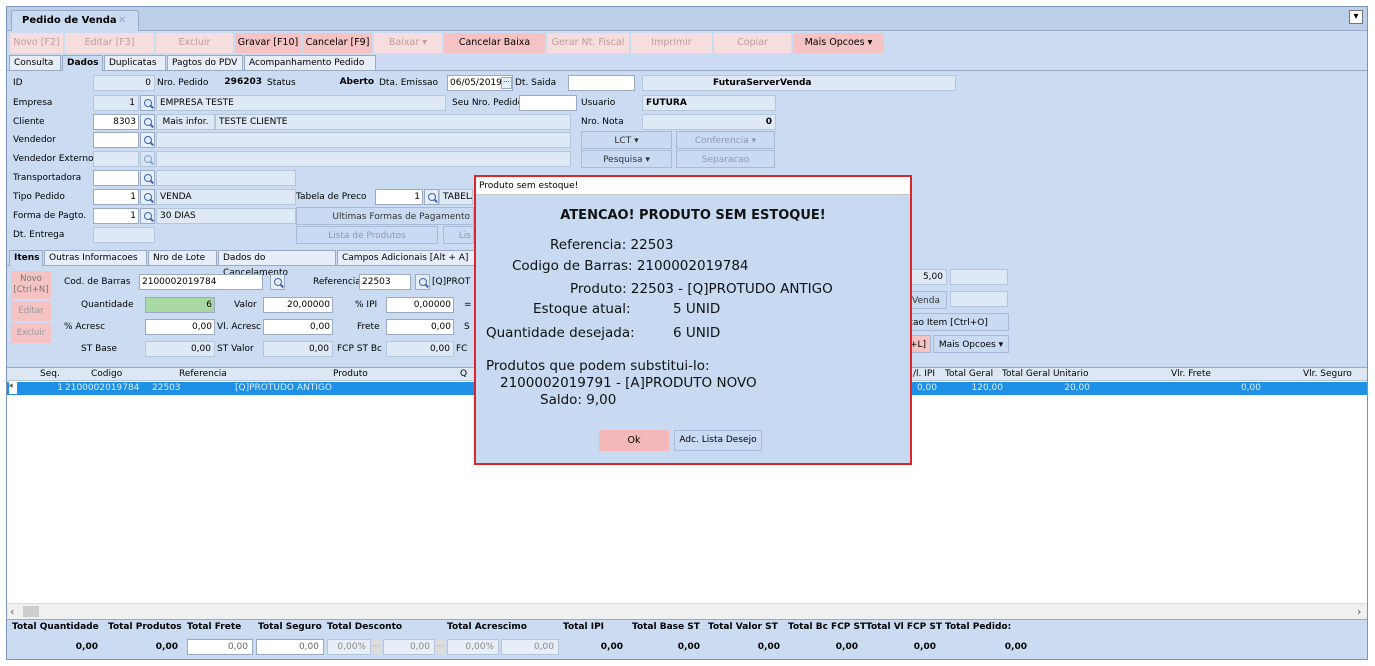 Image resolution: width=1375 pixels, height=666 pixels. I want to click on lista-button-partial: Lis, so click(458, 235).